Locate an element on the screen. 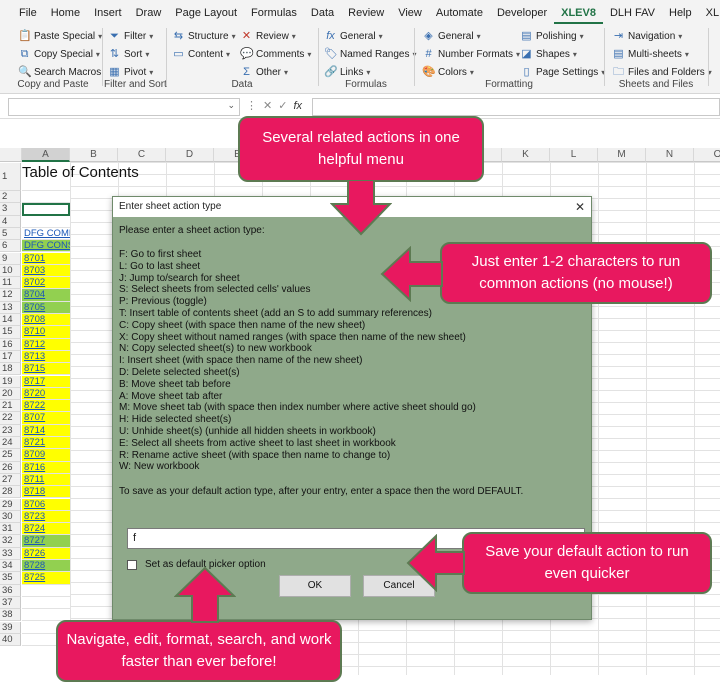 This screenshot has height=682, width=720. content-button: ▭ Content ▾ is located at coordinates (201, 54).